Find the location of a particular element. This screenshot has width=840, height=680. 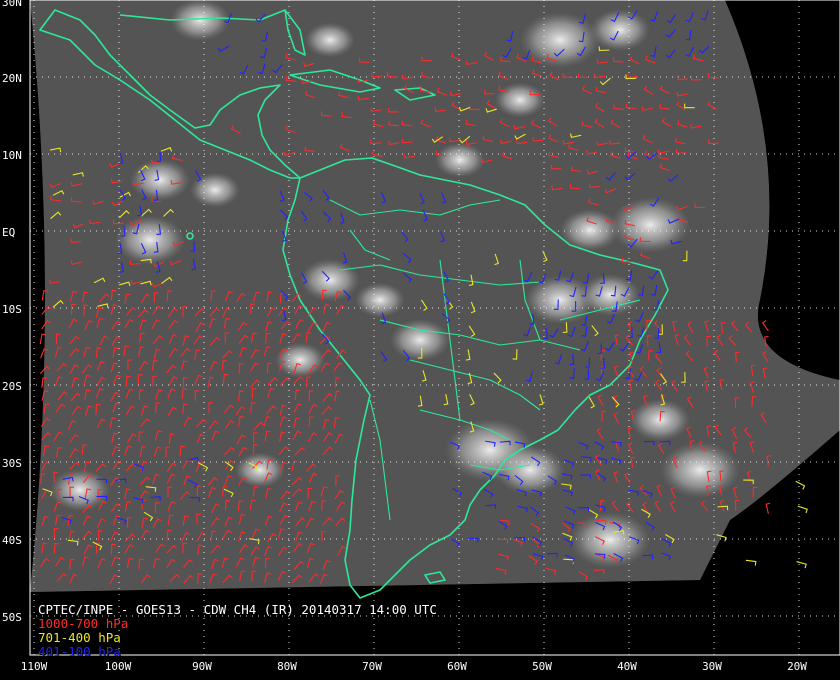

lon-label-40w: 40W is located at coordinates (627, 666).